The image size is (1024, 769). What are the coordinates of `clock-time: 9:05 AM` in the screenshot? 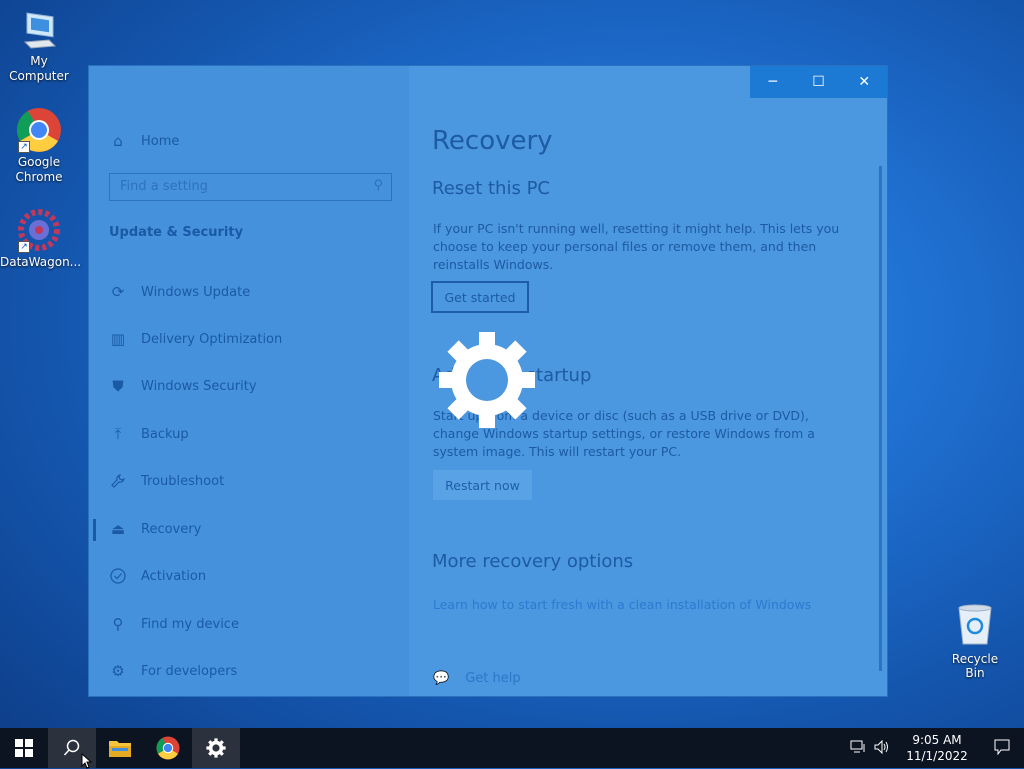 It's located at (937, 740).